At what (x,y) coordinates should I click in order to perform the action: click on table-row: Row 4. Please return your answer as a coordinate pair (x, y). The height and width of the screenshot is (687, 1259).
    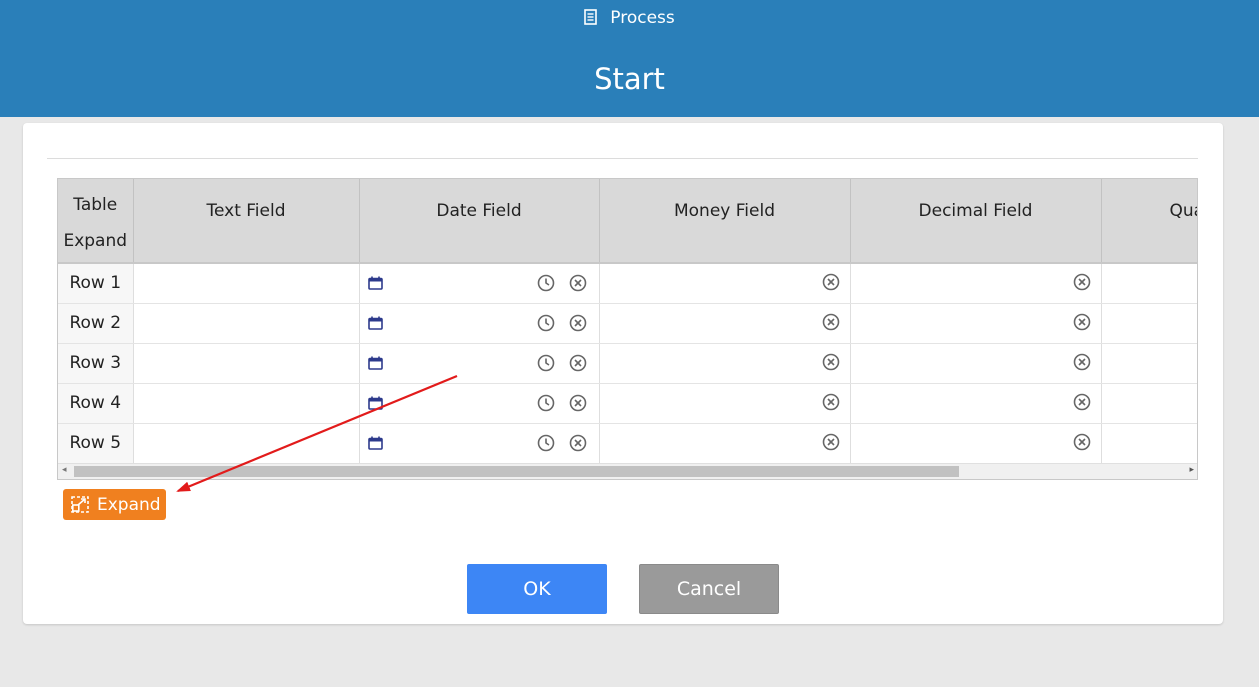
    Looking at the image, I should click on (627, 403).